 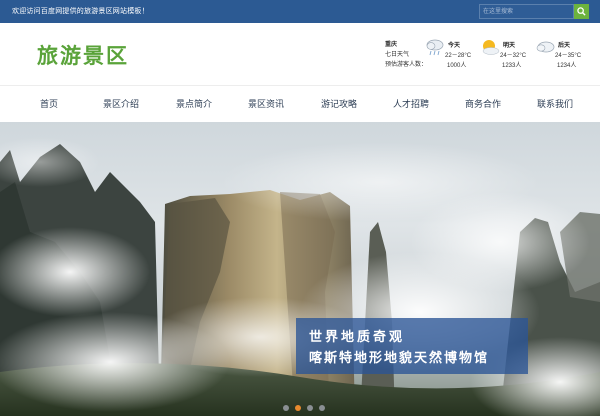 What do you see at coordinates (491, 47) in the screenshot?
I see `sun-cloud-icon` at bounding box center [491, 47].